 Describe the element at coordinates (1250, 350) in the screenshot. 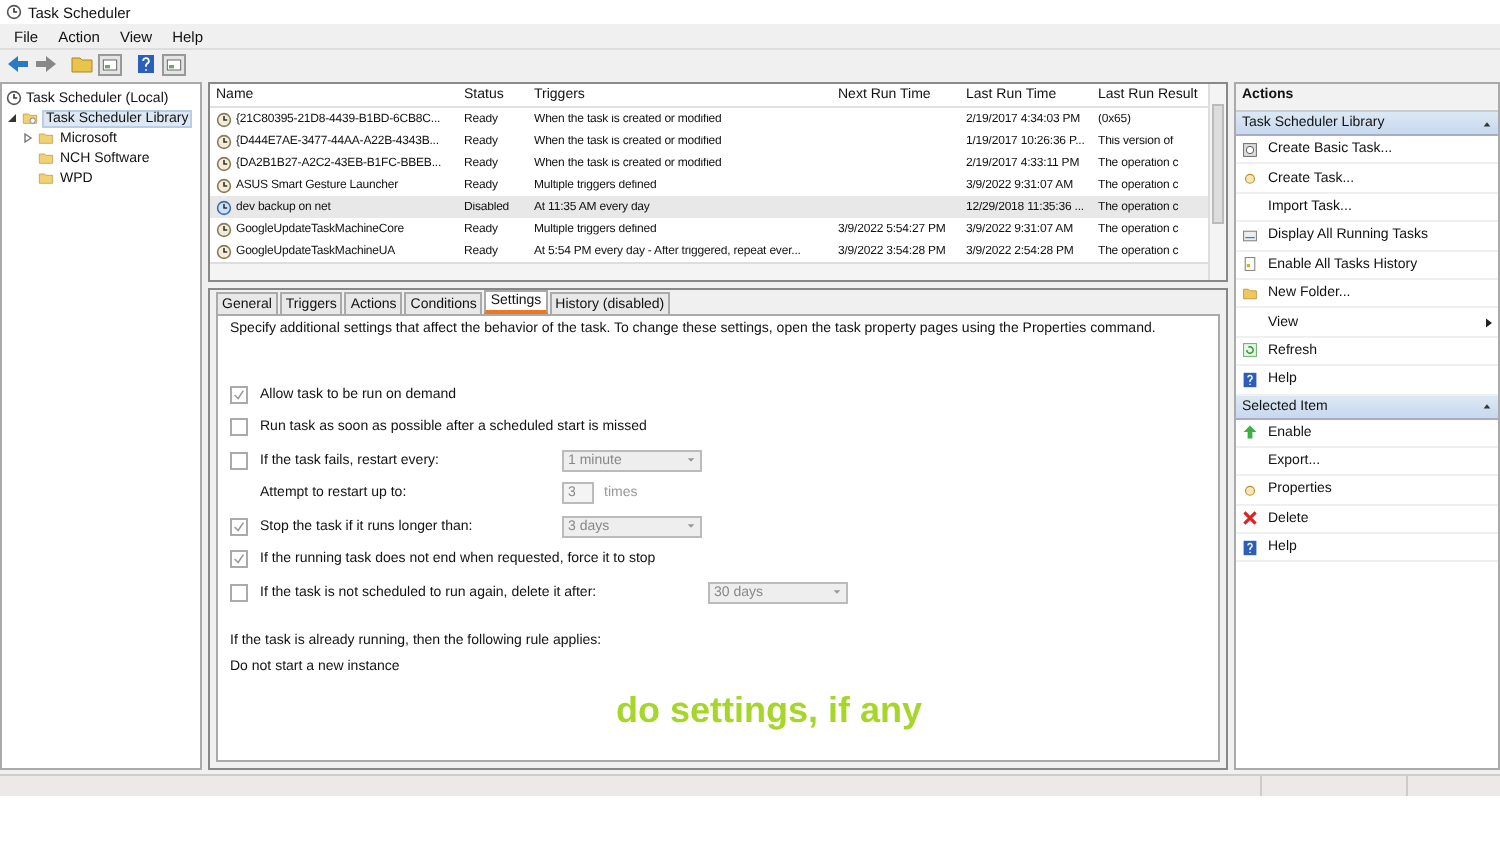

I see `refresh-icon` at that location.